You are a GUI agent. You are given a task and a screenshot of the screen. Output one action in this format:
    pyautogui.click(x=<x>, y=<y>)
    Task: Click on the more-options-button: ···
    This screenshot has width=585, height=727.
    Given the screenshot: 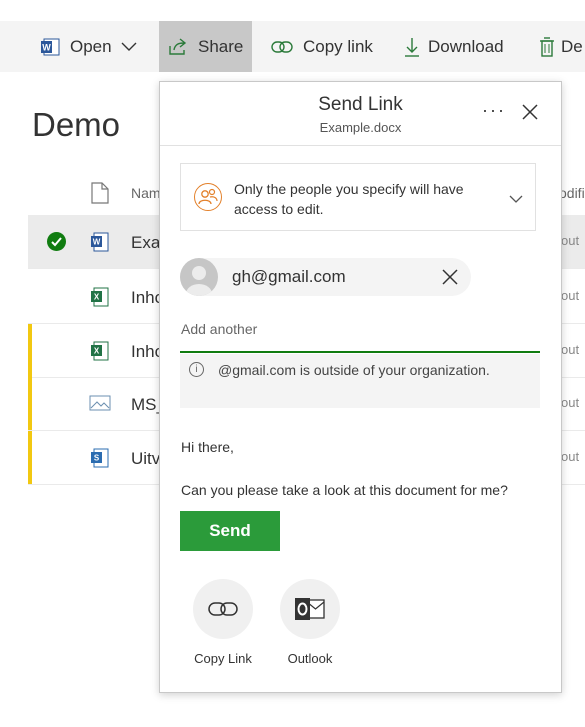 What is the action you would take?
    pyautogui.click(x=494, y=110)
    